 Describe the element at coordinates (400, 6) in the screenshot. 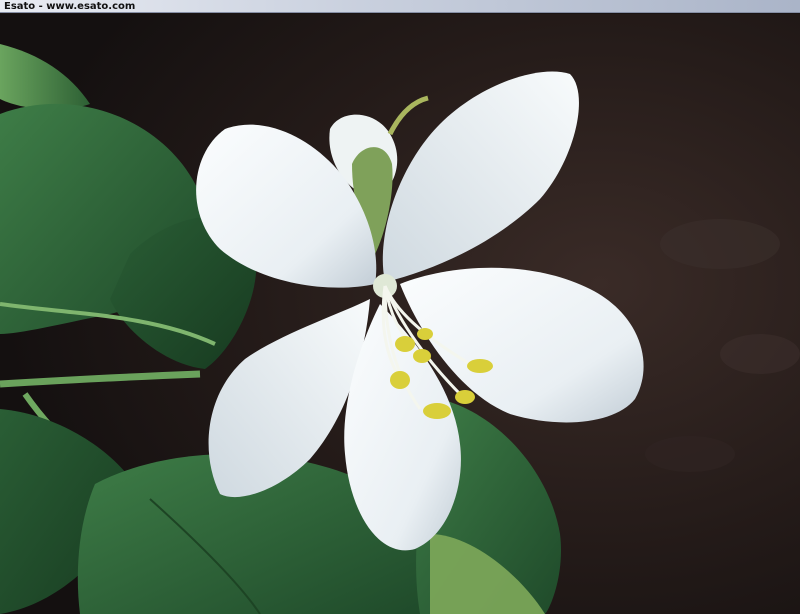

I see `window-title-bar: Esato - www.esato.com` at that location.